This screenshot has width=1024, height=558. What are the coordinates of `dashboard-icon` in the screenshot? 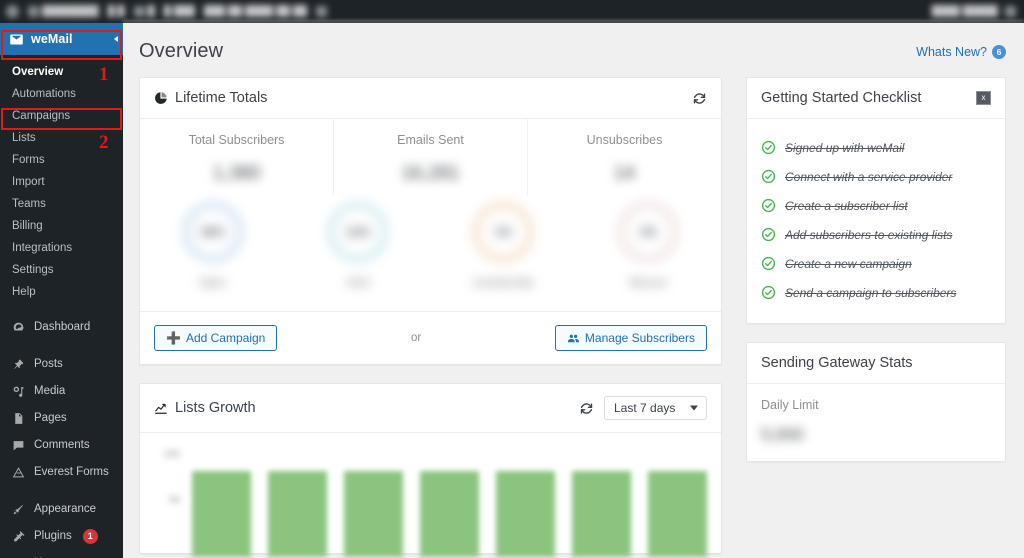 It's located at (18, 327).